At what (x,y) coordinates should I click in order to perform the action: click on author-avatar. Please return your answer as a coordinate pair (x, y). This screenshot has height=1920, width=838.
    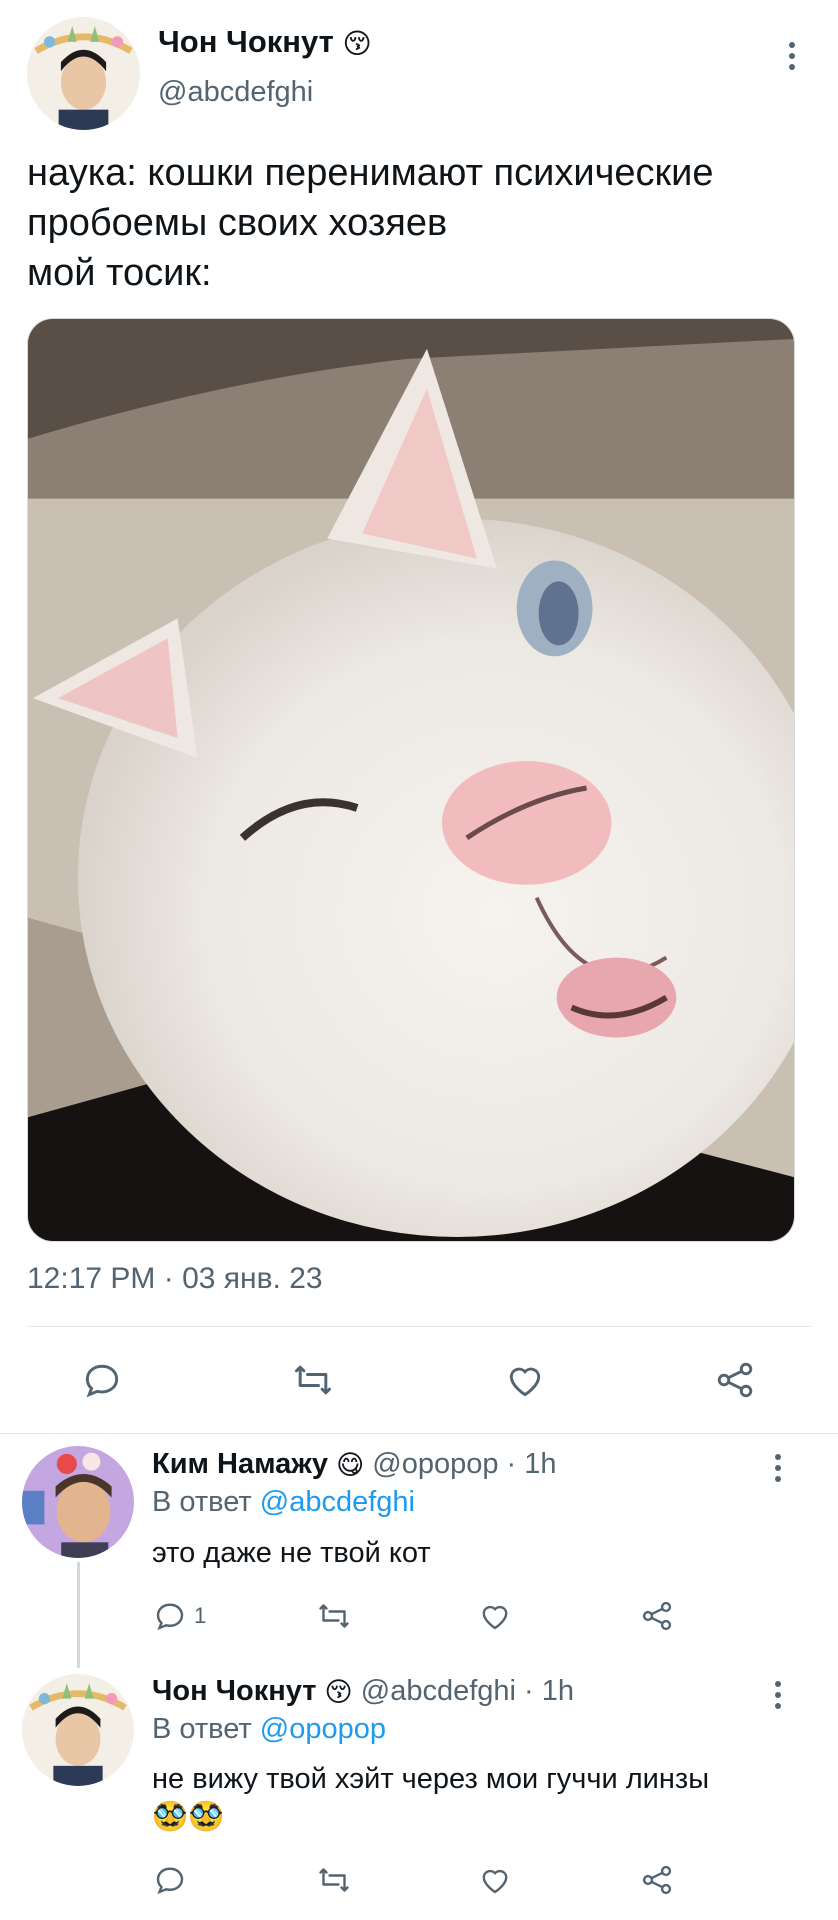
    Looking at the image, I should click on (83, 73).